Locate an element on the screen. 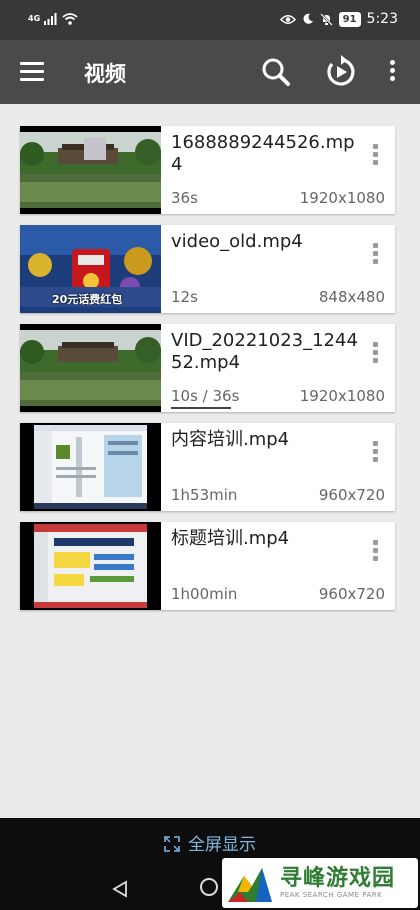 The height and width of the screenshot is (910, 420). video-thumbnail: 20元话费红包 is located at coordinates (90, 269).